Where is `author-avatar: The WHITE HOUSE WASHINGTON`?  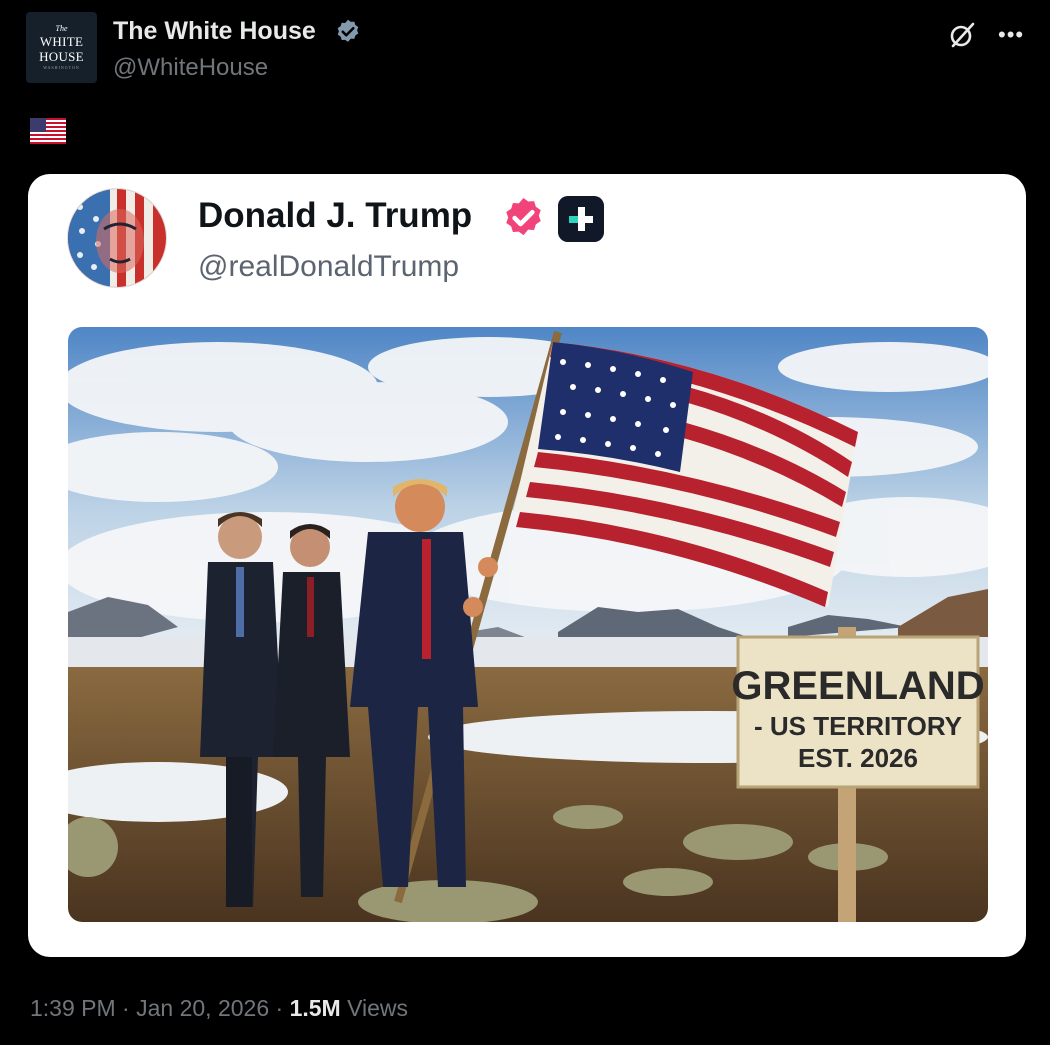 author-avatar: The WHITE HOUSE WASHINGTON is located at coordinates (61, 47).